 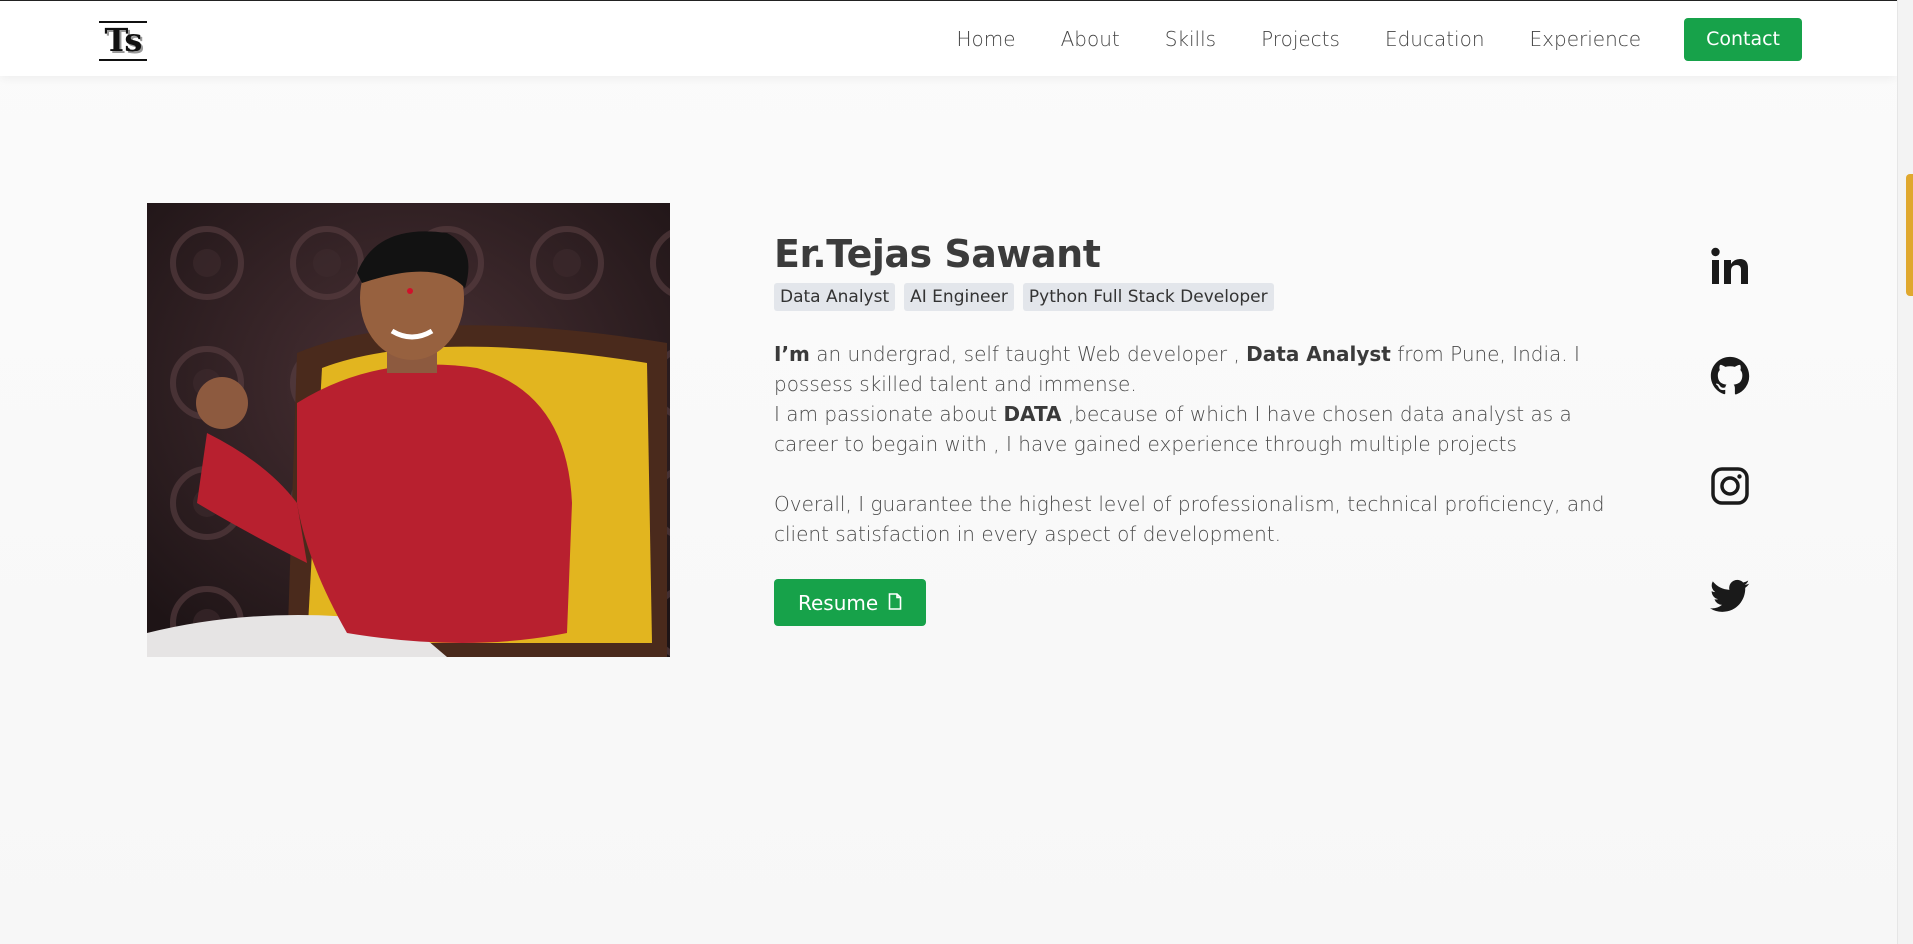 What do you see at coordinates (408, 430) in the screenshot?
I see `profile-photo` at bounding box center [408, 430].